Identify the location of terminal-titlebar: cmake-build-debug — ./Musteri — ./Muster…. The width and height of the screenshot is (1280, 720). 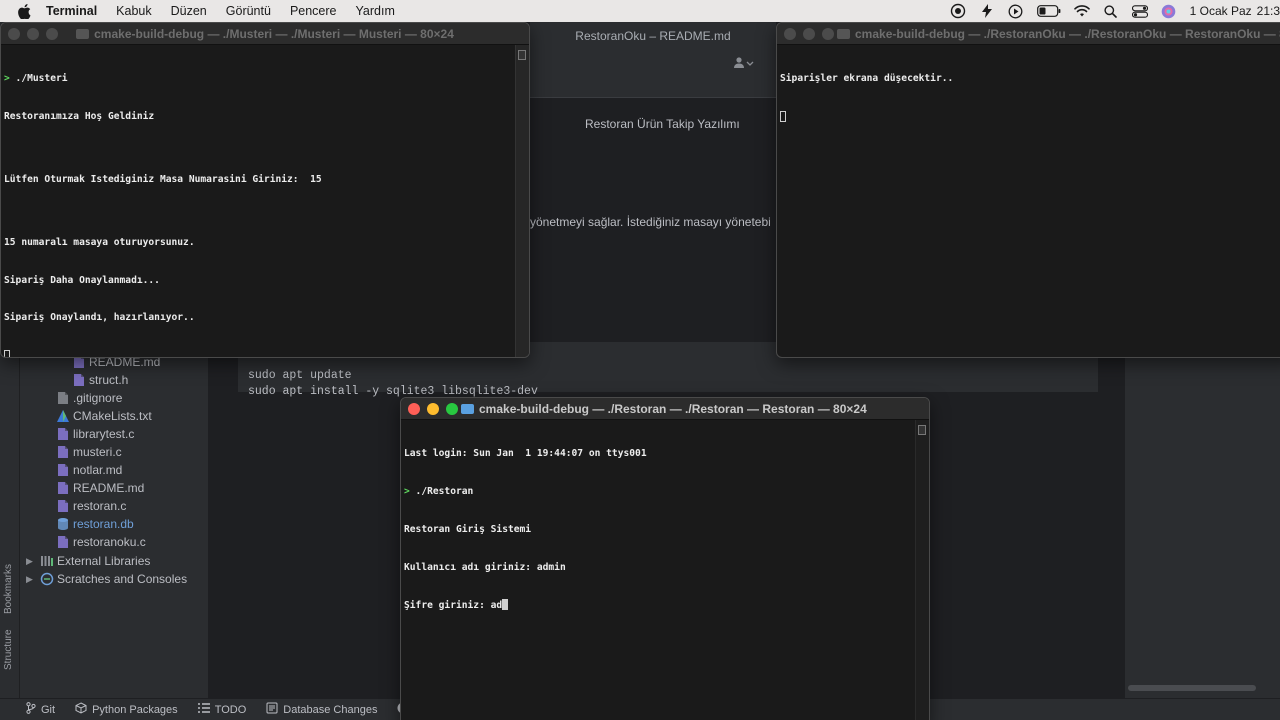
(265, 34).